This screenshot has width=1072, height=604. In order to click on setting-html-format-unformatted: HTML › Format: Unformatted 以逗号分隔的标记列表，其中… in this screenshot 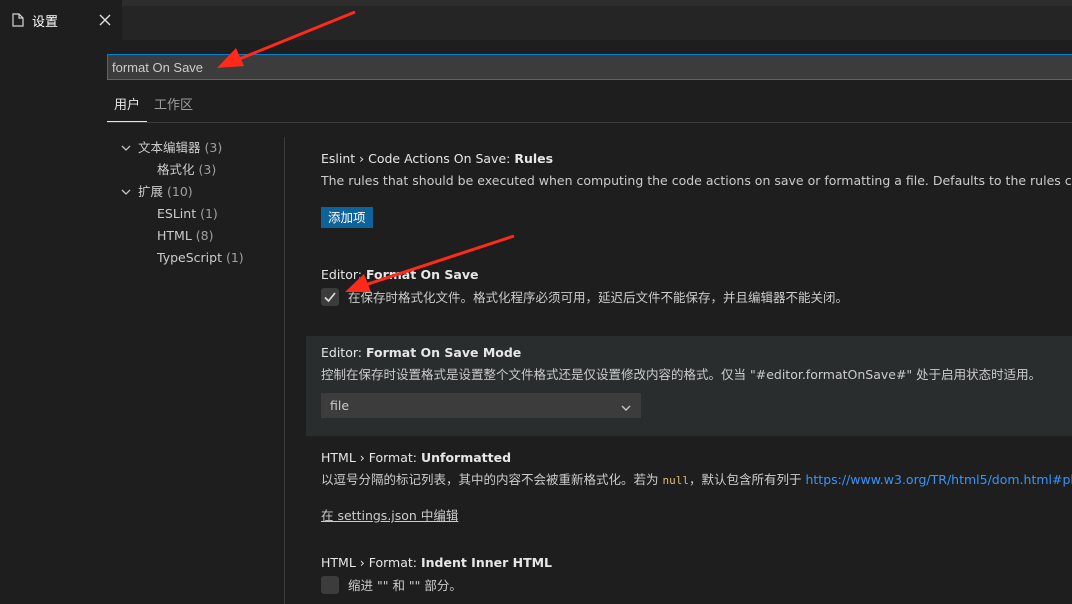, I will do `click(689, 491)`.